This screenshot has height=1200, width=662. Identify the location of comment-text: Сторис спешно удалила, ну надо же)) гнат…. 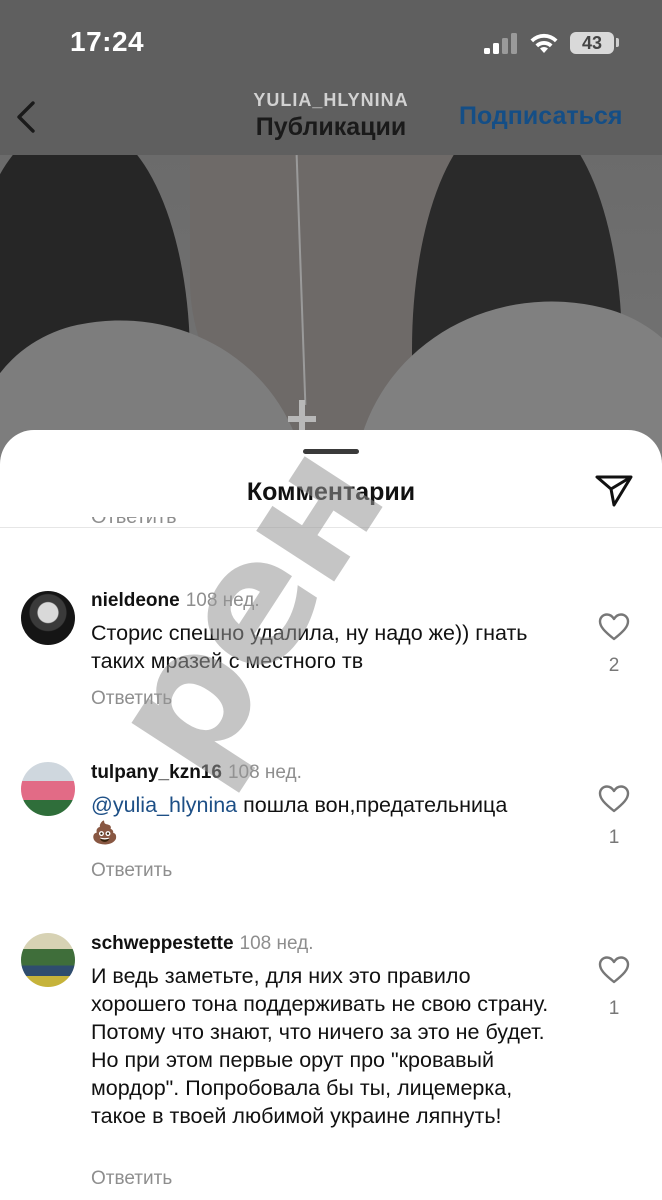
(309, 647).